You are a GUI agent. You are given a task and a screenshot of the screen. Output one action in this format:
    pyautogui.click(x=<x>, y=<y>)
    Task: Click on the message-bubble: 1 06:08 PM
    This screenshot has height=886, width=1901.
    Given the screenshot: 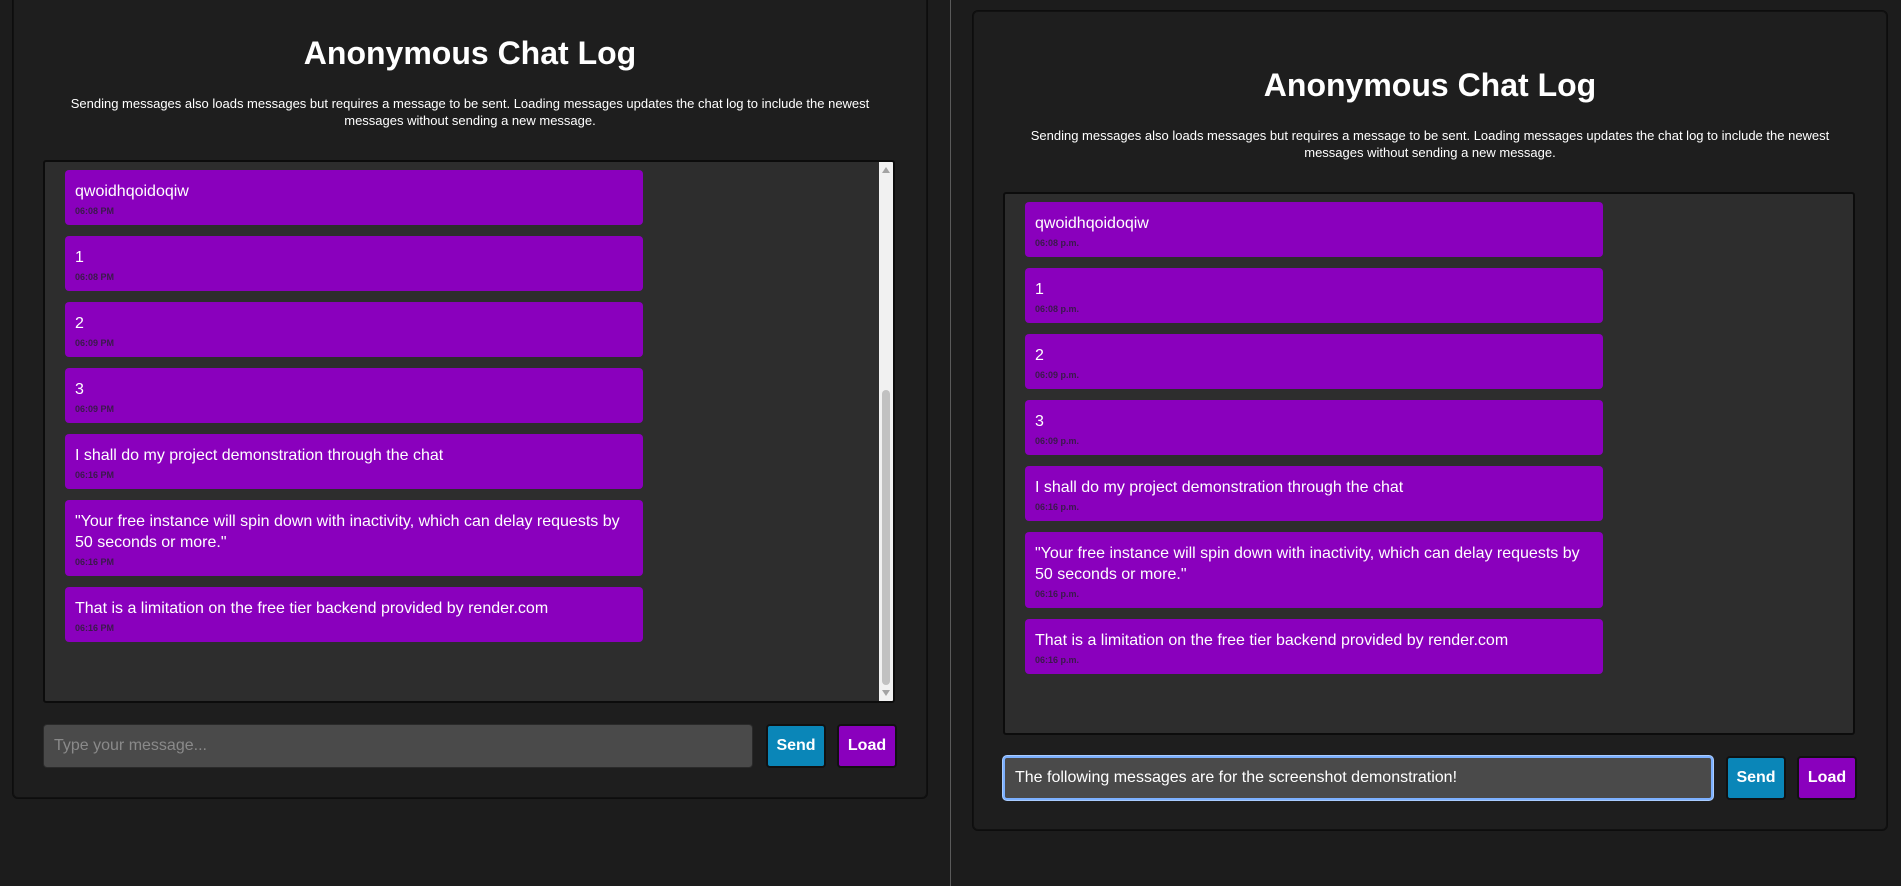 What is the action you would take?
    pyautogui.click(x=354, y=263)
    